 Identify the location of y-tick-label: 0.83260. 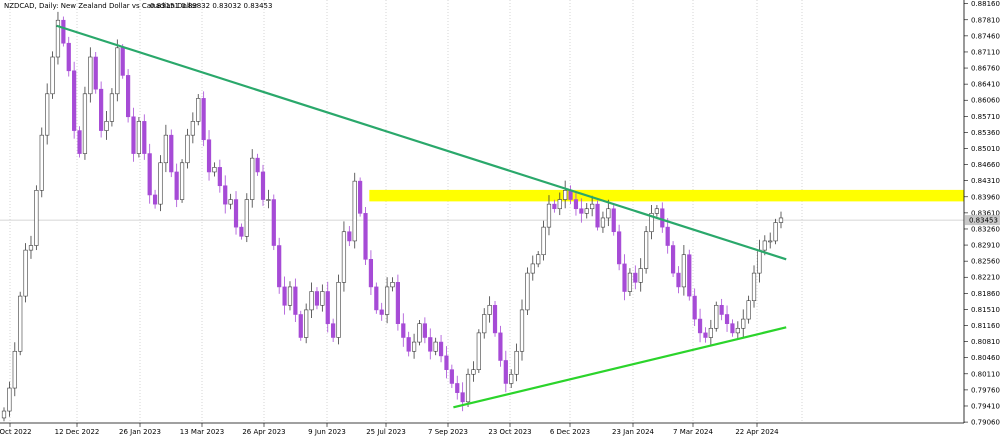
(985, 229).